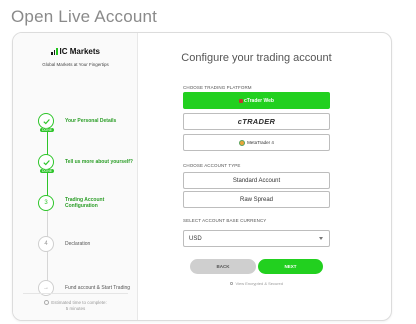 The height and width of the screenshot is (324, 416). What do you see at coordinates (79, 302) in the screenshot?
I see `estimate-line1: Estimated time to complete:` at bounding box center [79, 302].